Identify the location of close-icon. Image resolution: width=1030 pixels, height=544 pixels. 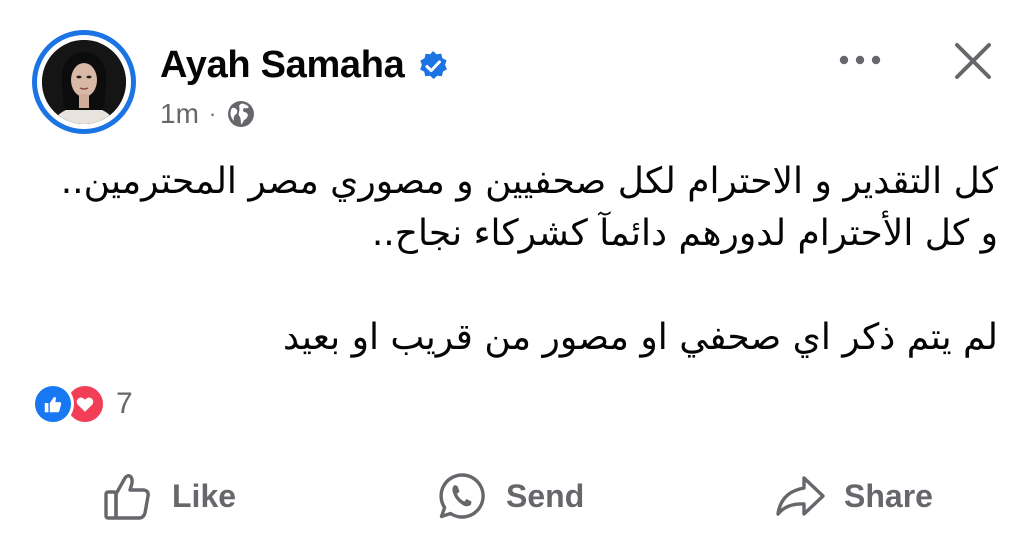
(973, 61).